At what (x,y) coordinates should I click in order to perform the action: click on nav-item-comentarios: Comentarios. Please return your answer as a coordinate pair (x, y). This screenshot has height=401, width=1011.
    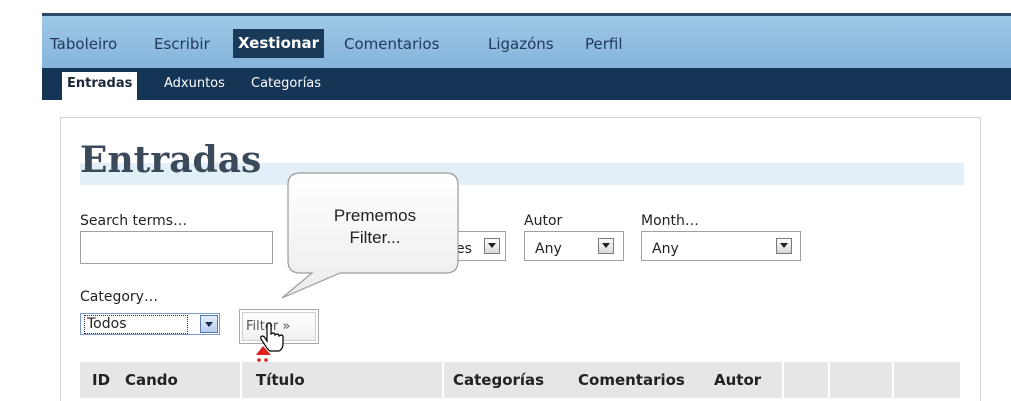
    Looking at the image, I should click on (391, 44).